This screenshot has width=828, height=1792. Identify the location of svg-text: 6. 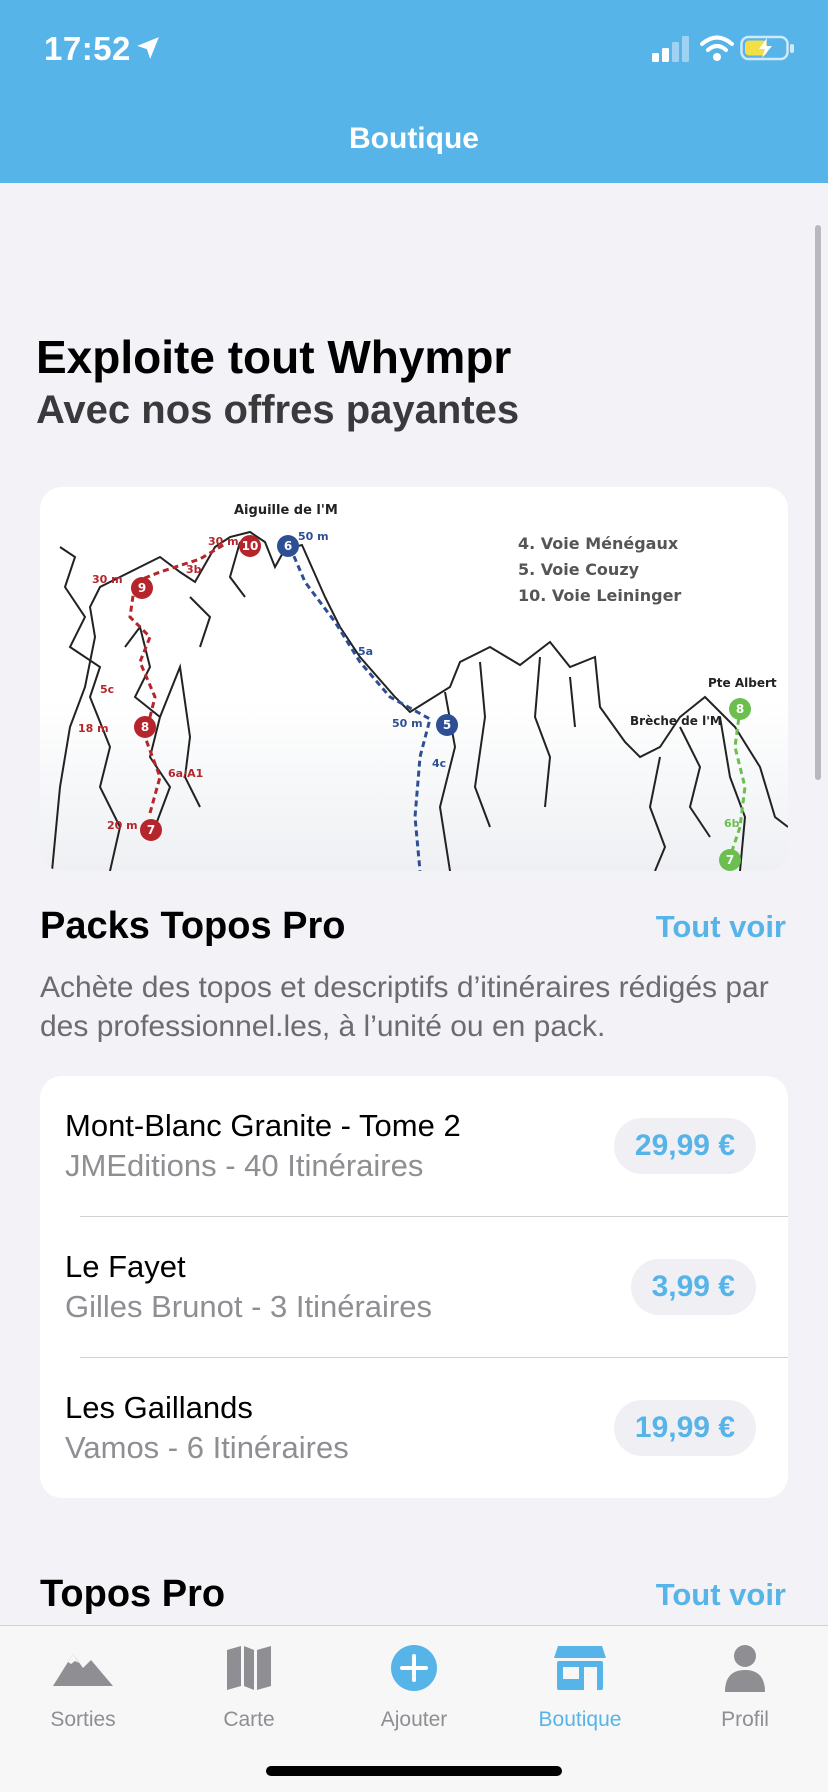
(288, 546).